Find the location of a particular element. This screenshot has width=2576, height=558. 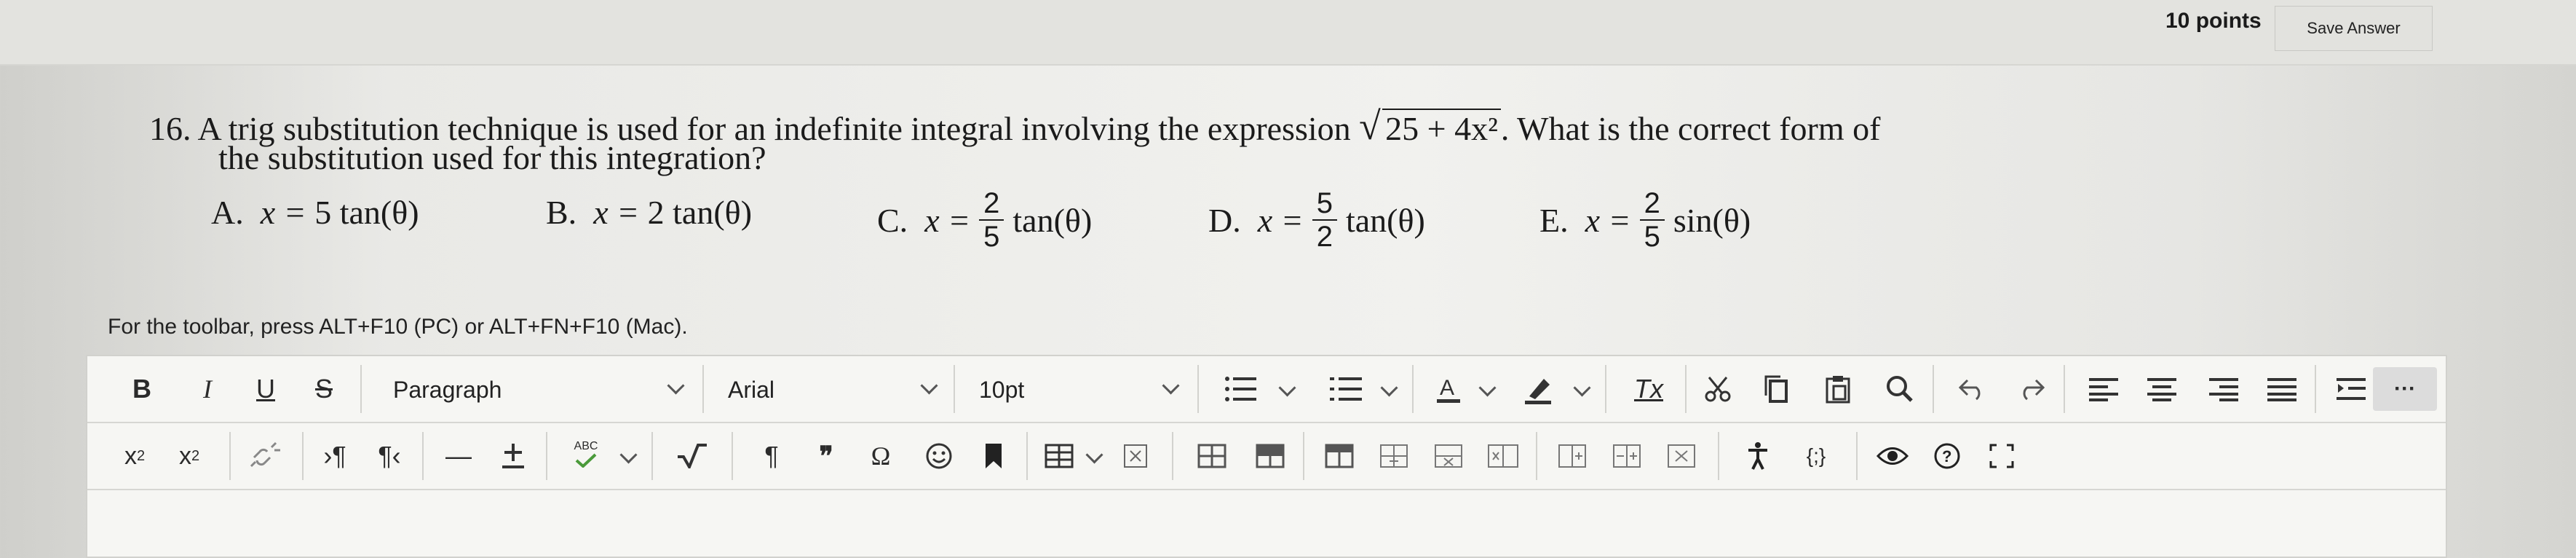

answer-coef: 2 is located at coordinates (656, 212).